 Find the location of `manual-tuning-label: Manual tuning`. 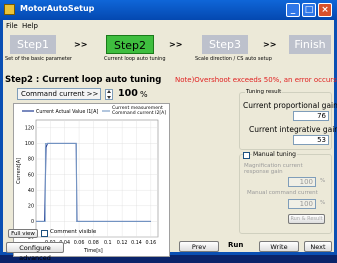

manual-tuning-label: Manual tuning is located at coordinates (274, 154).